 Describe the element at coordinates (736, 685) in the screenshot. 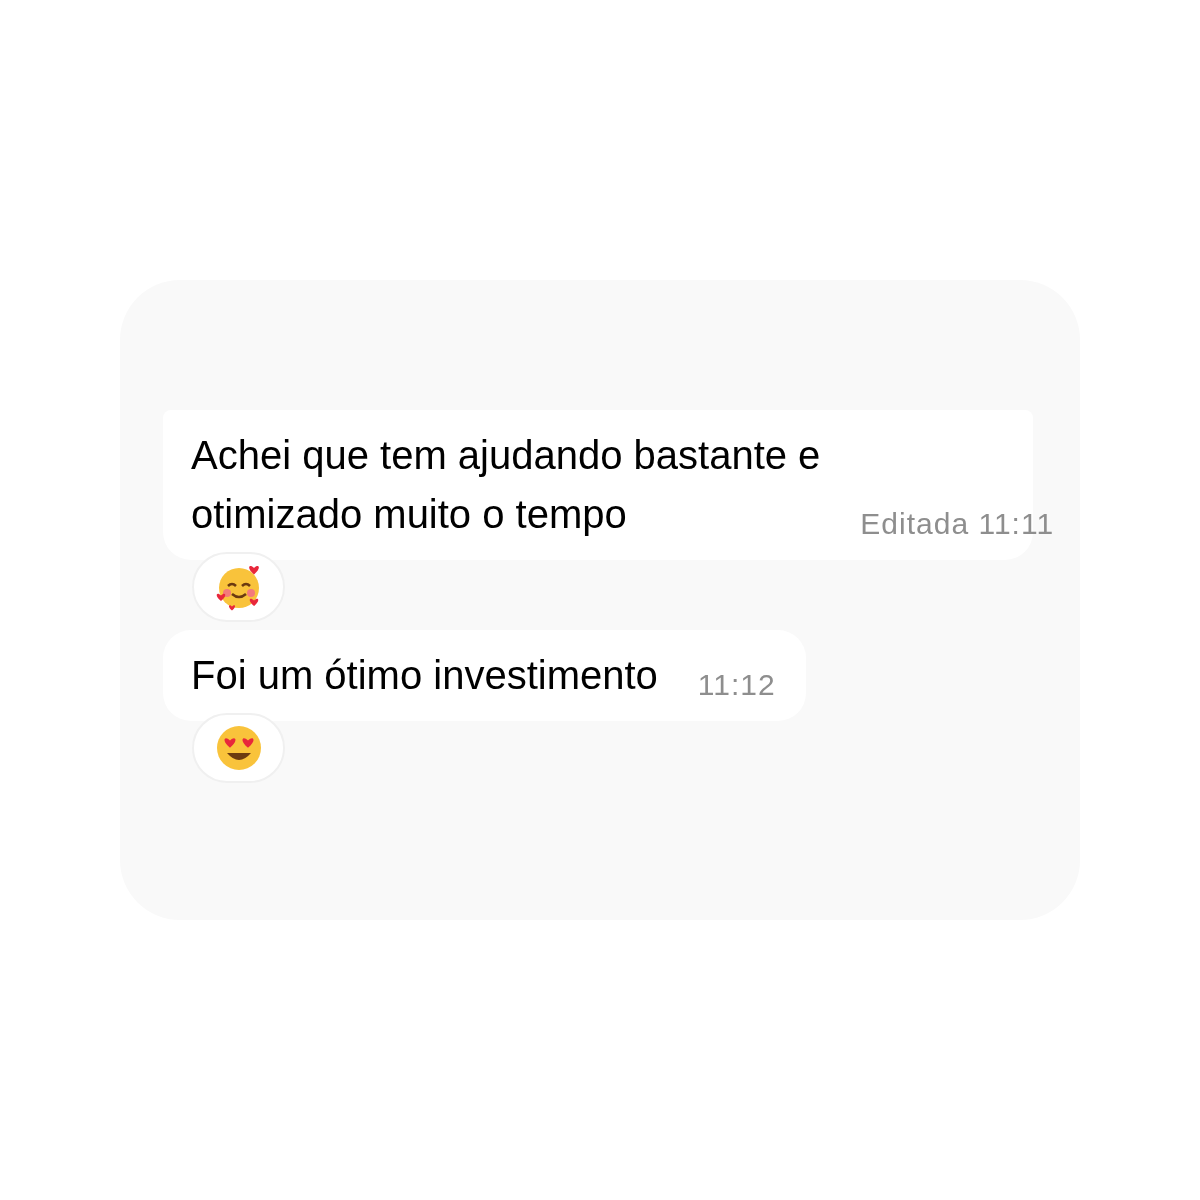

I see `message-timestamp: 11:12` at that location.